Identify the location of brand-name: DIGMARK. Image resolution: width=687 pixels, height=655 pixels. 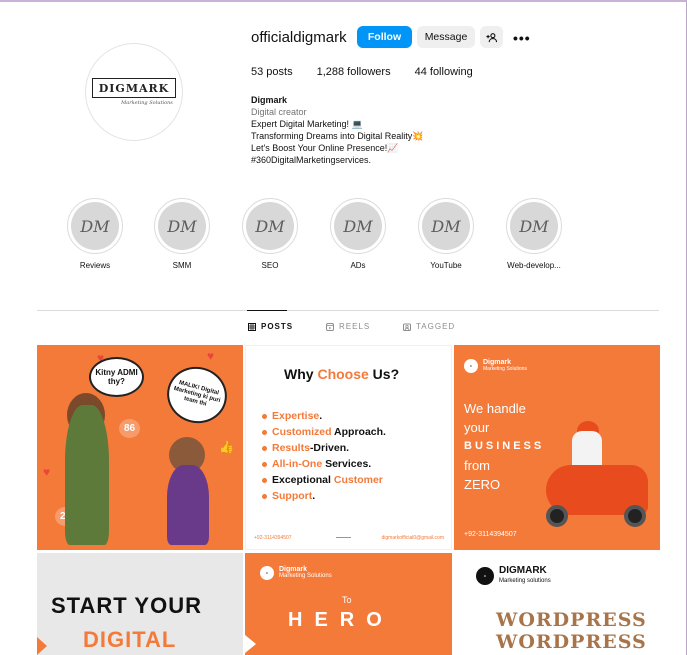
(523, 570).